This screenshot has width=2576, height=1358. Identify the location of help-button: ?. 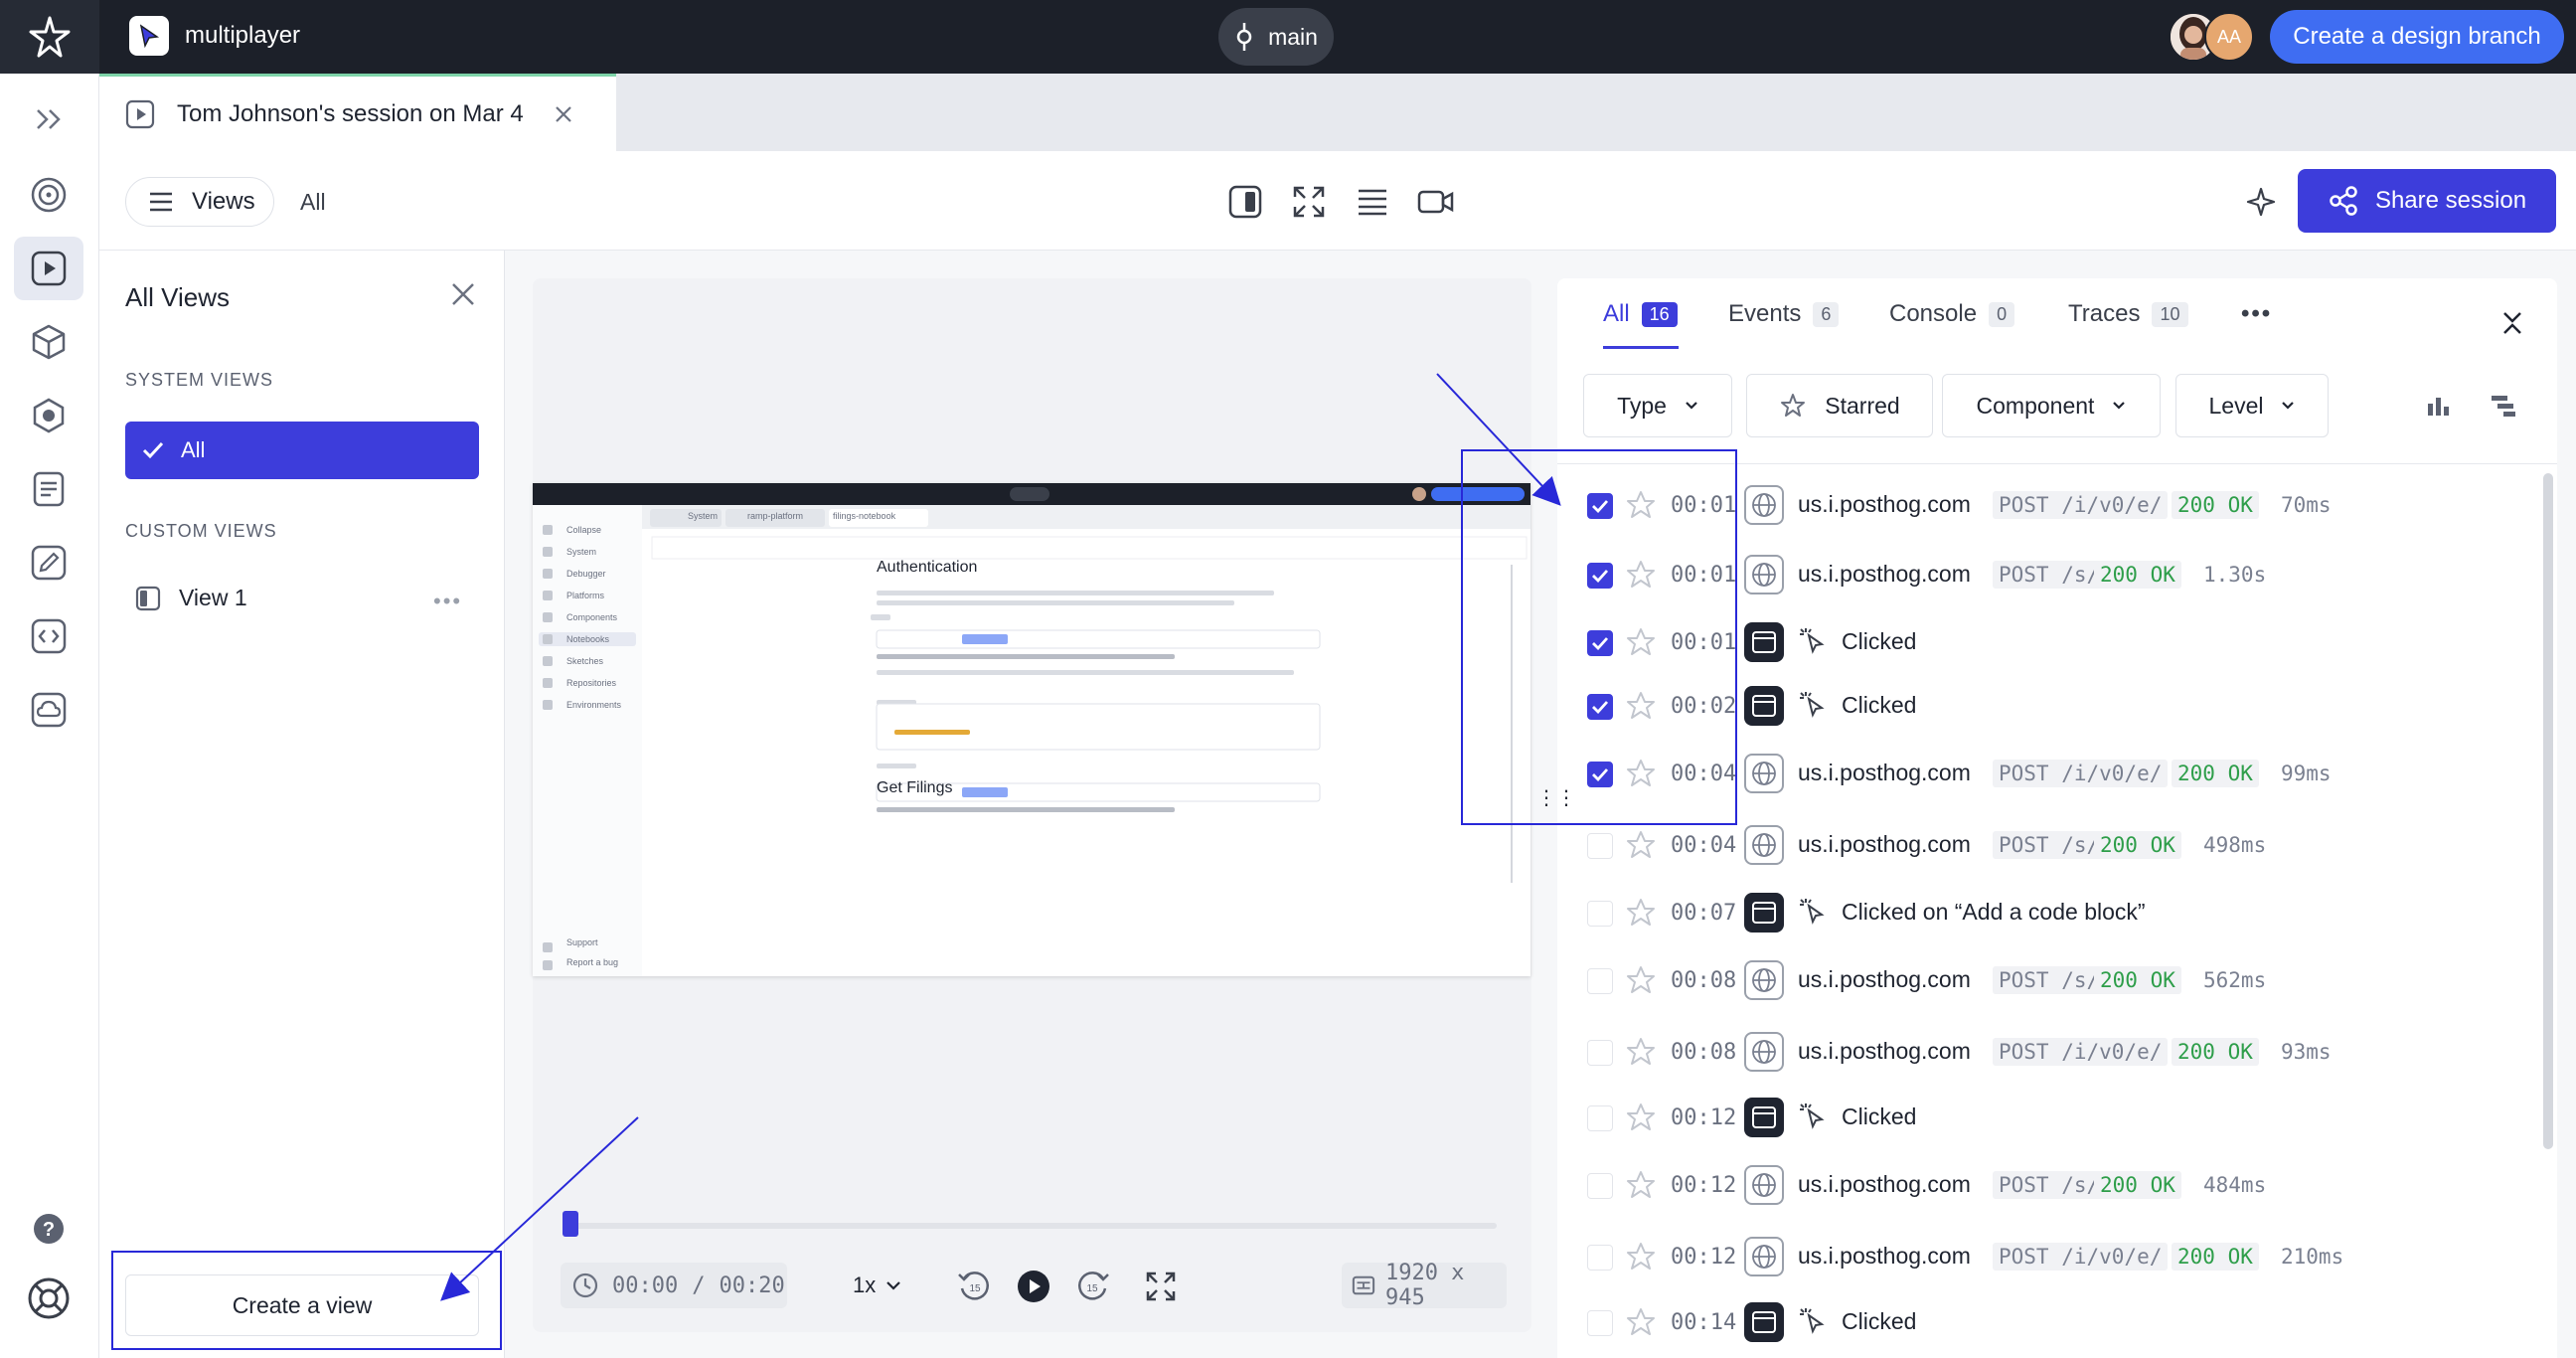
(48, 1229).